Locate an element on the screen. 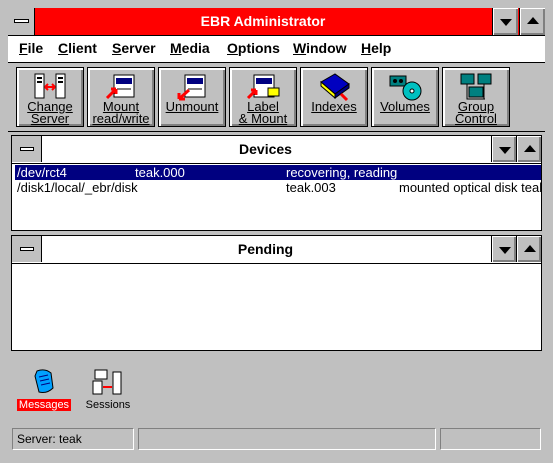 This screenshot has height=463, width=553. sessions-minimized-icon: Sessions is located at coordinates (108, 389).